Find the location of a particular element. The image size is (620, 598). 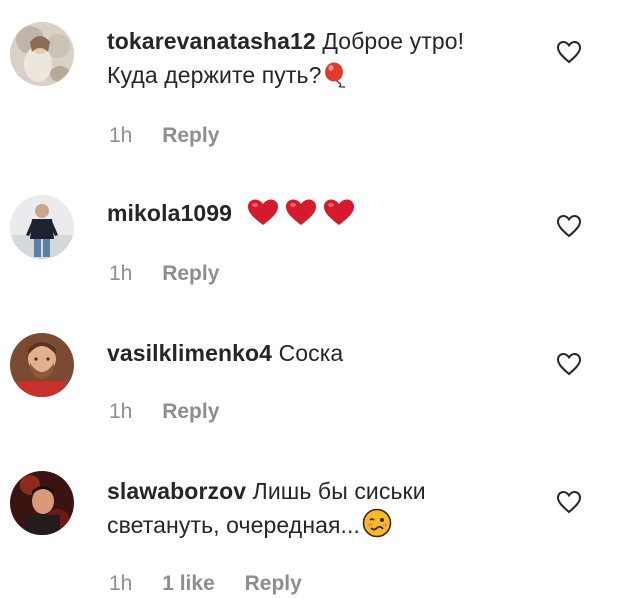

woozy-face-icon is located at coordinates (377, 523).